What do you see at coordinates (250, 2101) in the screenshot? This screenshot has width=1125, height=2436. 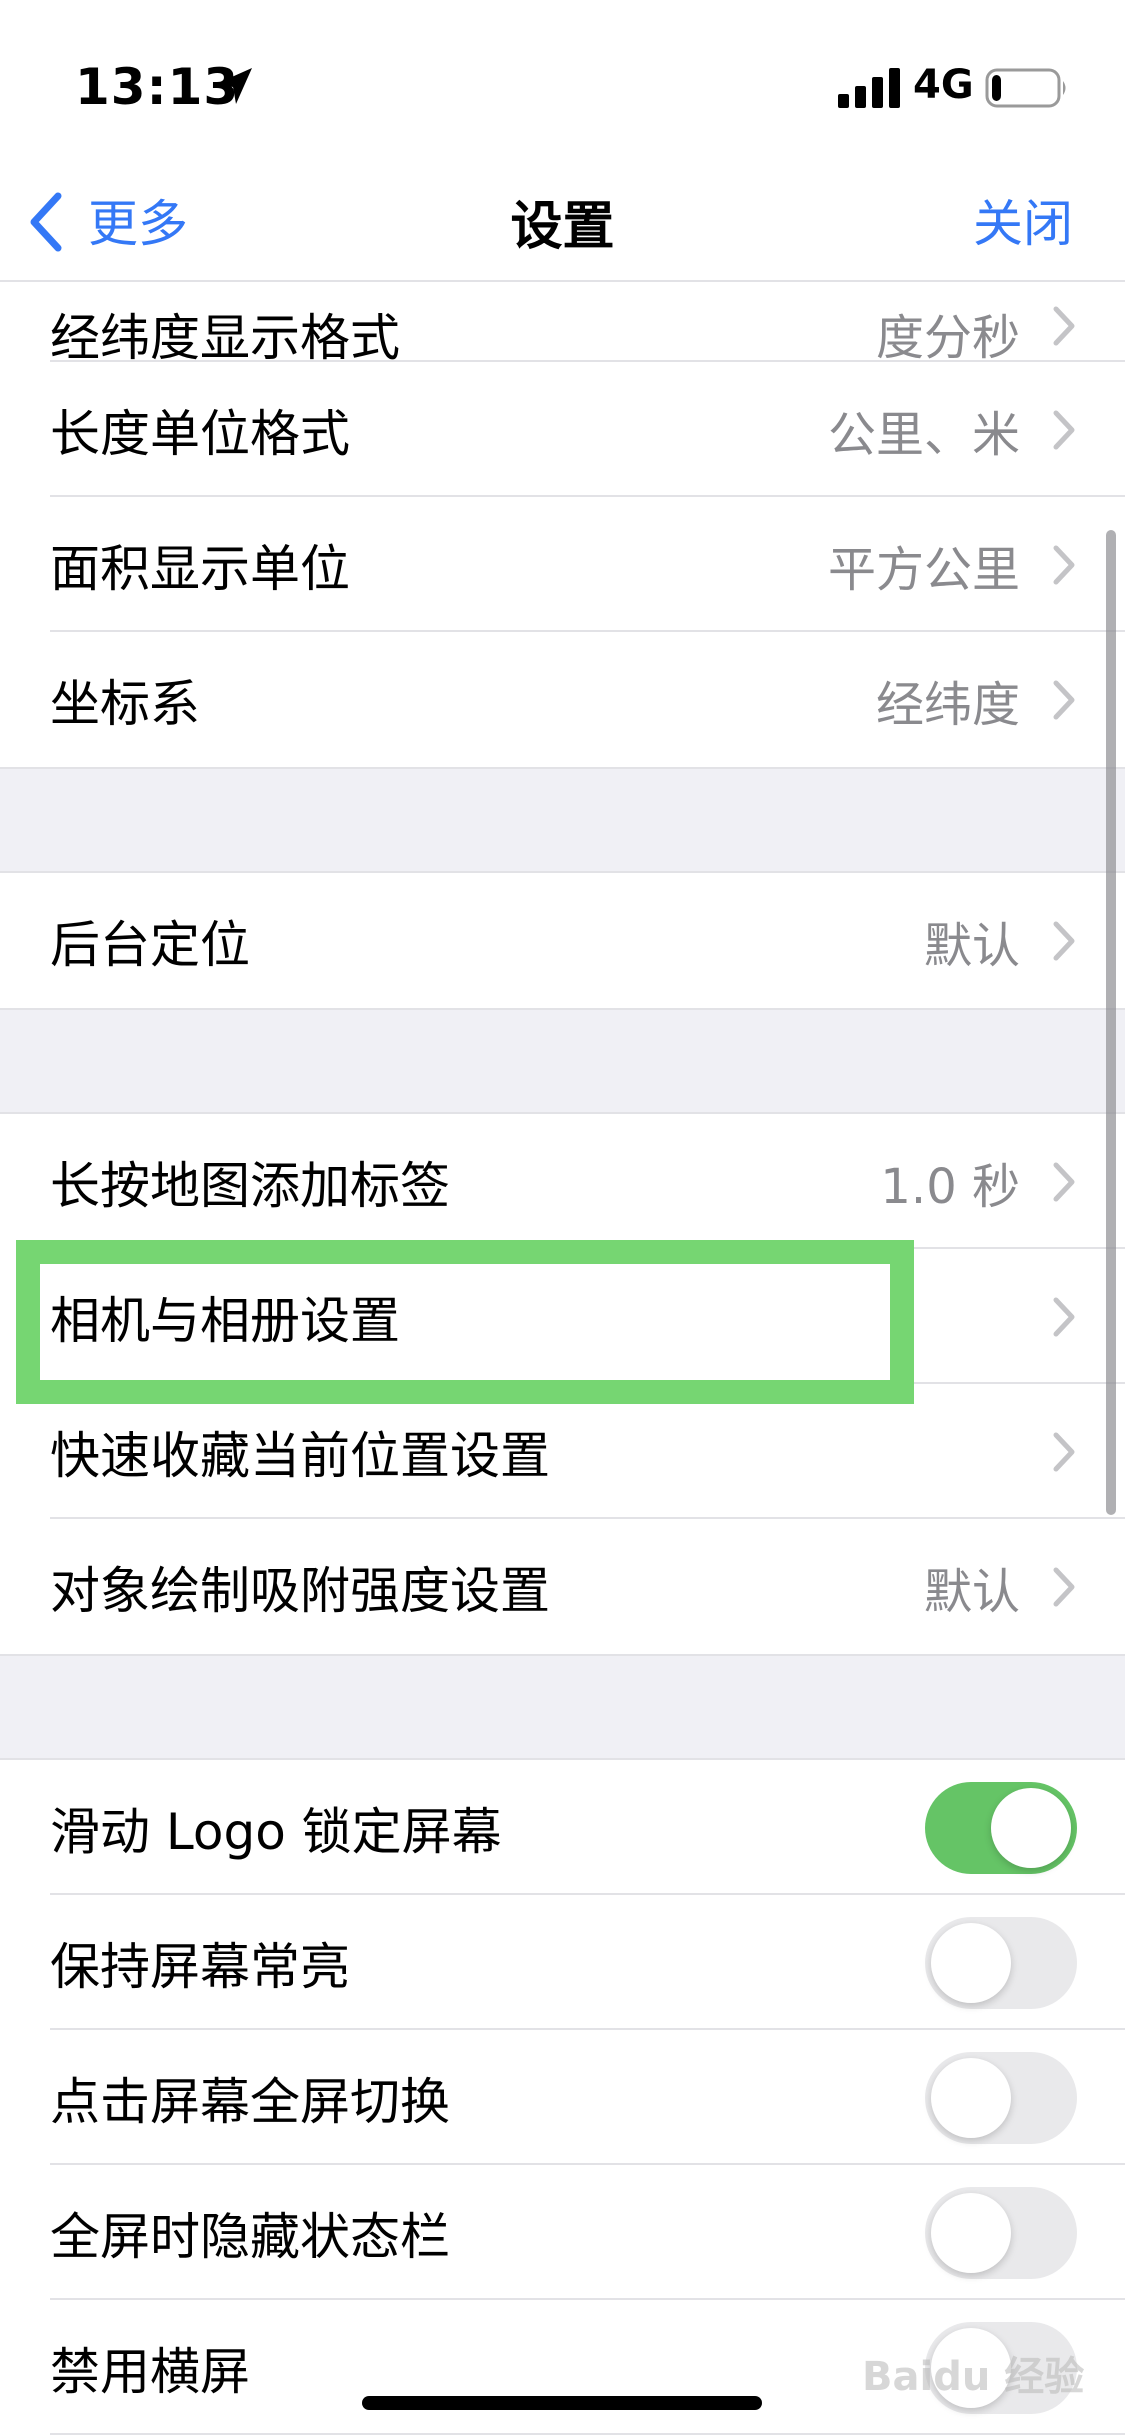 I see `row-label: 点击屏幕全屏切换` at bounding box center [250, 2101].